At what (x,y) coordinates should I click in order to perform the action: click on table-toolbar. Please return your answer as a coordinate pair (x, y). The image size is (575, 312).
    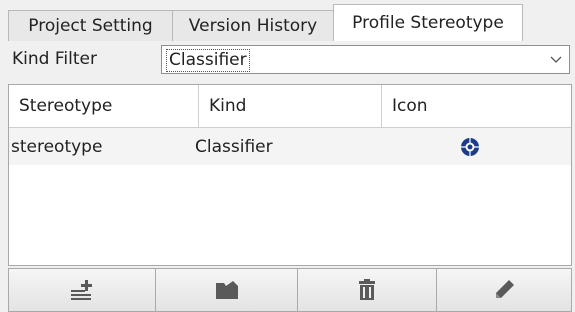
    Looking at the image, I should click on (290, 289).